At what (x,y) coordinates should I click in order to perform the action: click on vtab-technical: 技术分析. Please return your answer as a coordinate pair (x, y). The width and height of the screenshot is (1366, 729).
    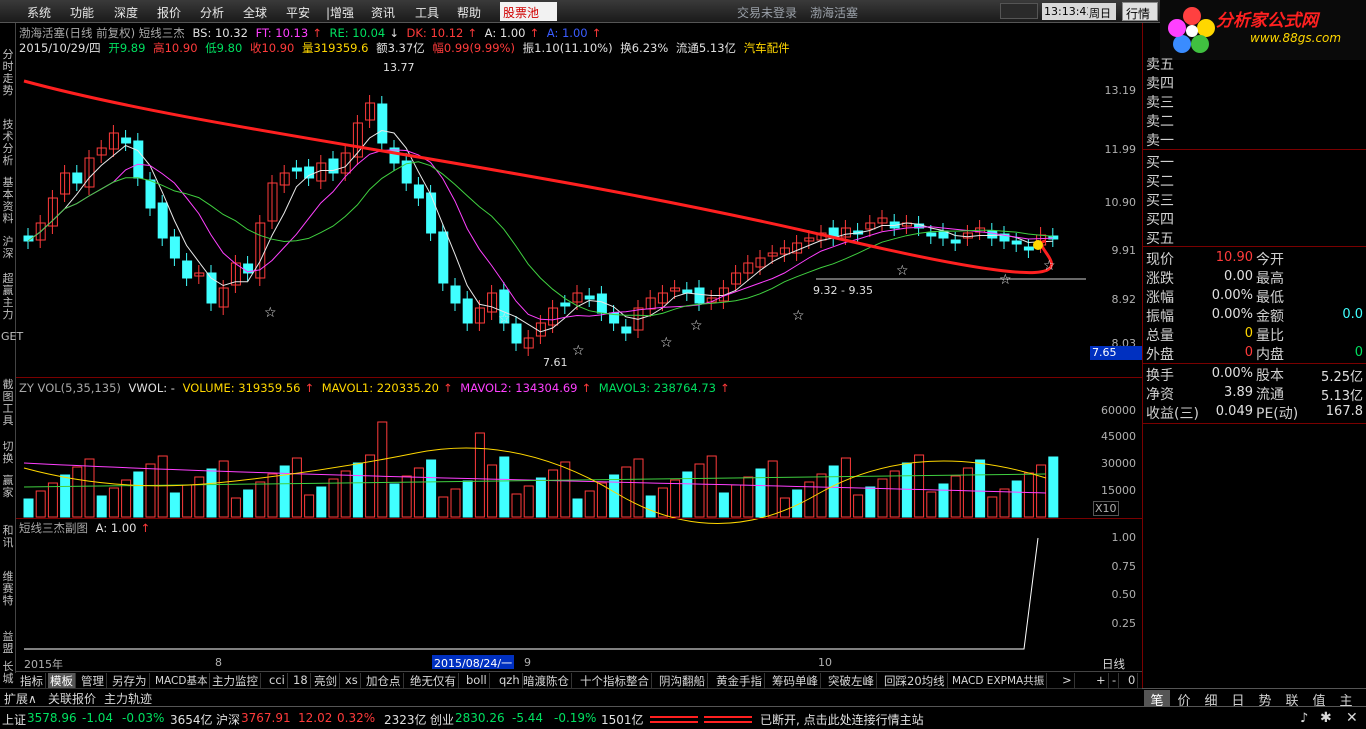
    Looking at the image, I should click on (8, 143).